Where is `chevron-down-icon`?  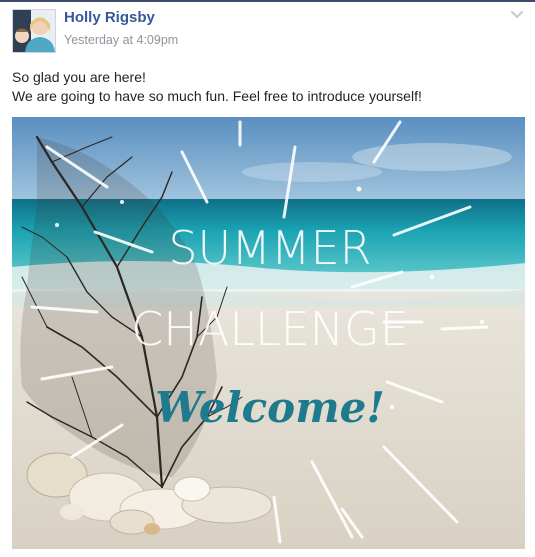 chevron-down-icon is located at coordinates (517, 15).